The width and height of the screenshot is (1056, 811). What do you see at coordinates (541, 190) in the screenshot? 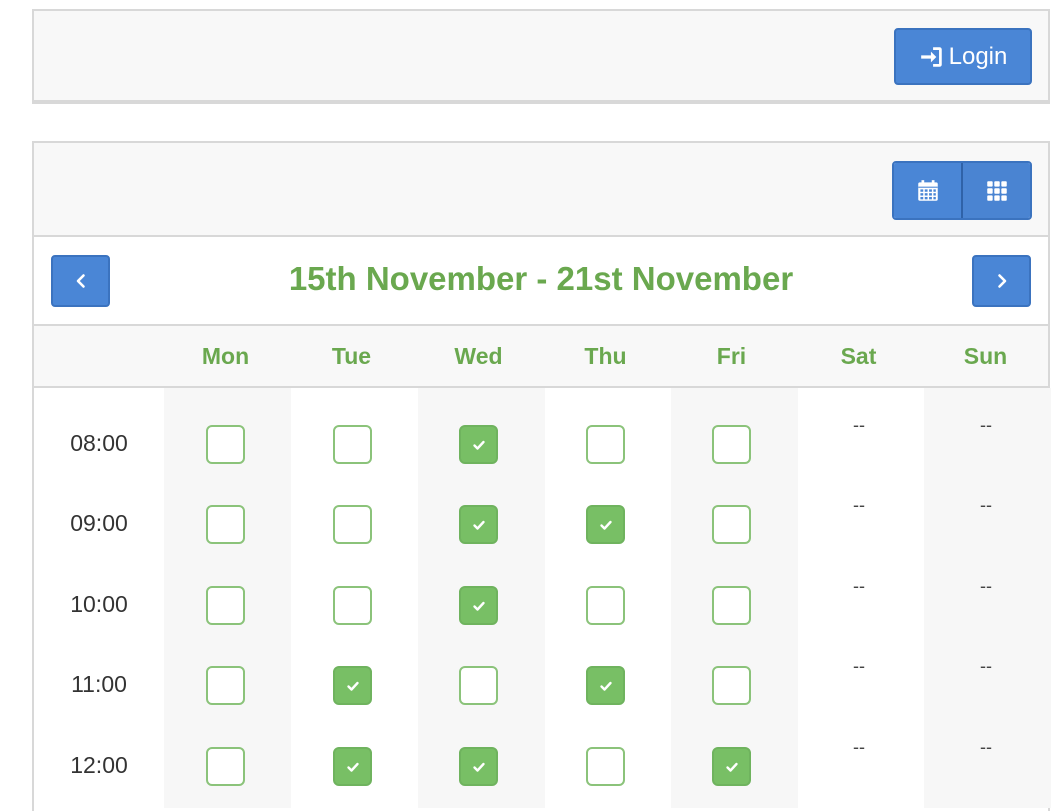
I see `panel-header` at bounding box center [541, 190].